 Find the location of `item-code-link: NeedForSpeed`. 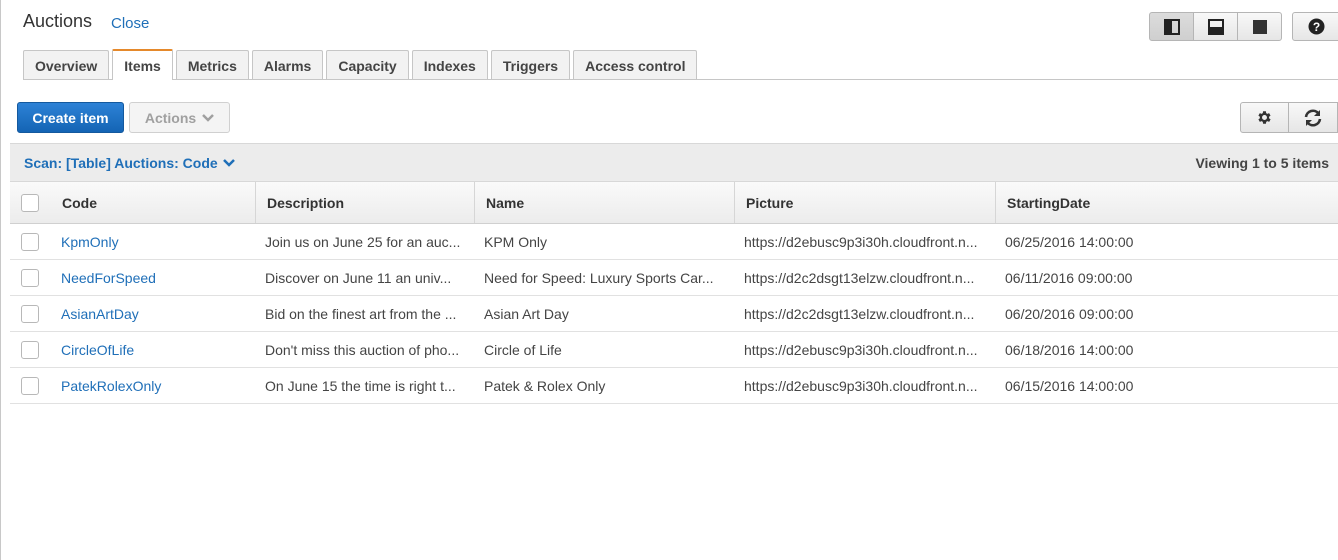

item-code-link: NeedForSpeed is located at coordinates (108, 278).